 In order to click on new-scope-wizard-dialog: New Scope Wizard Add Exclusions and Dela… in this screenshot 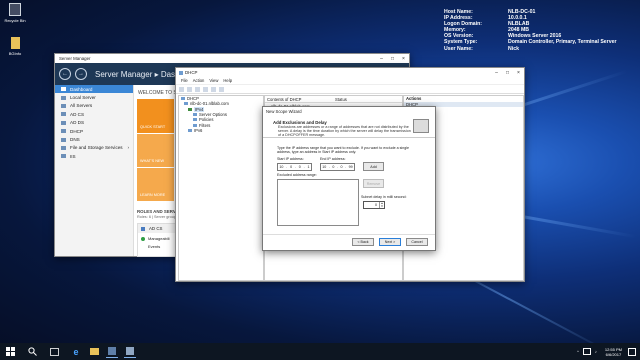, I will do `click(349, 178)`.